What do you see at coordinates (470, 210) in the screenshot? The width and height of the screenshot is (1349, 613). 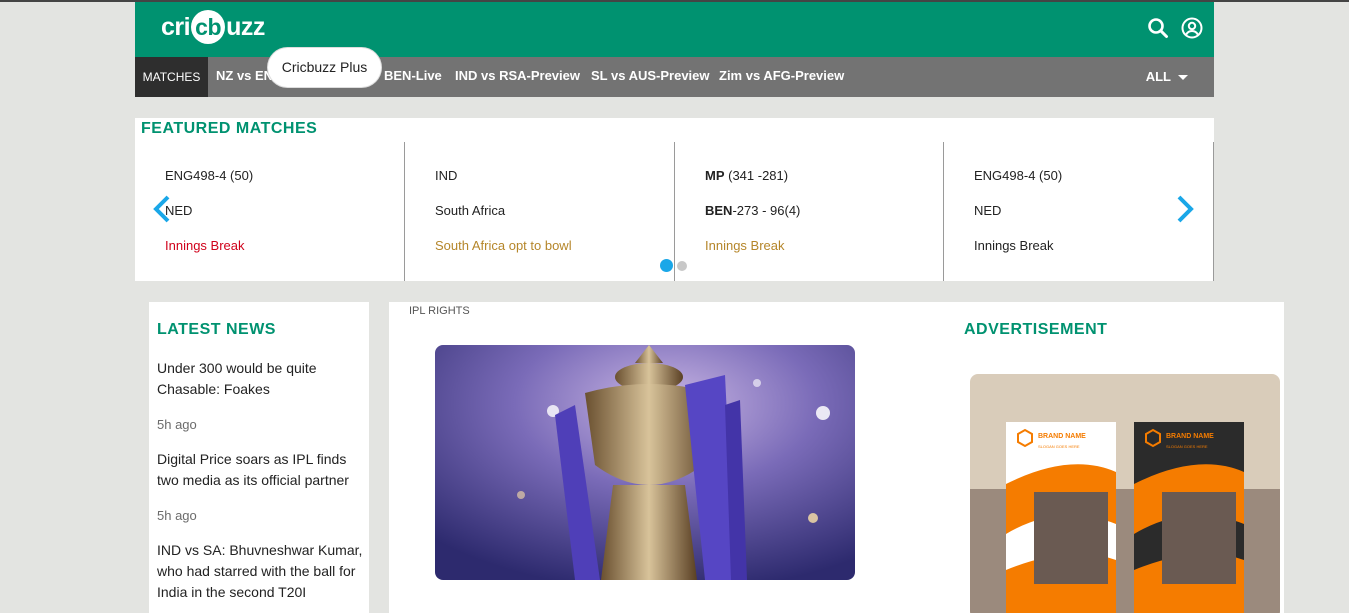 I see `match-team-line: South Africa` at bounding box center [470, 210].